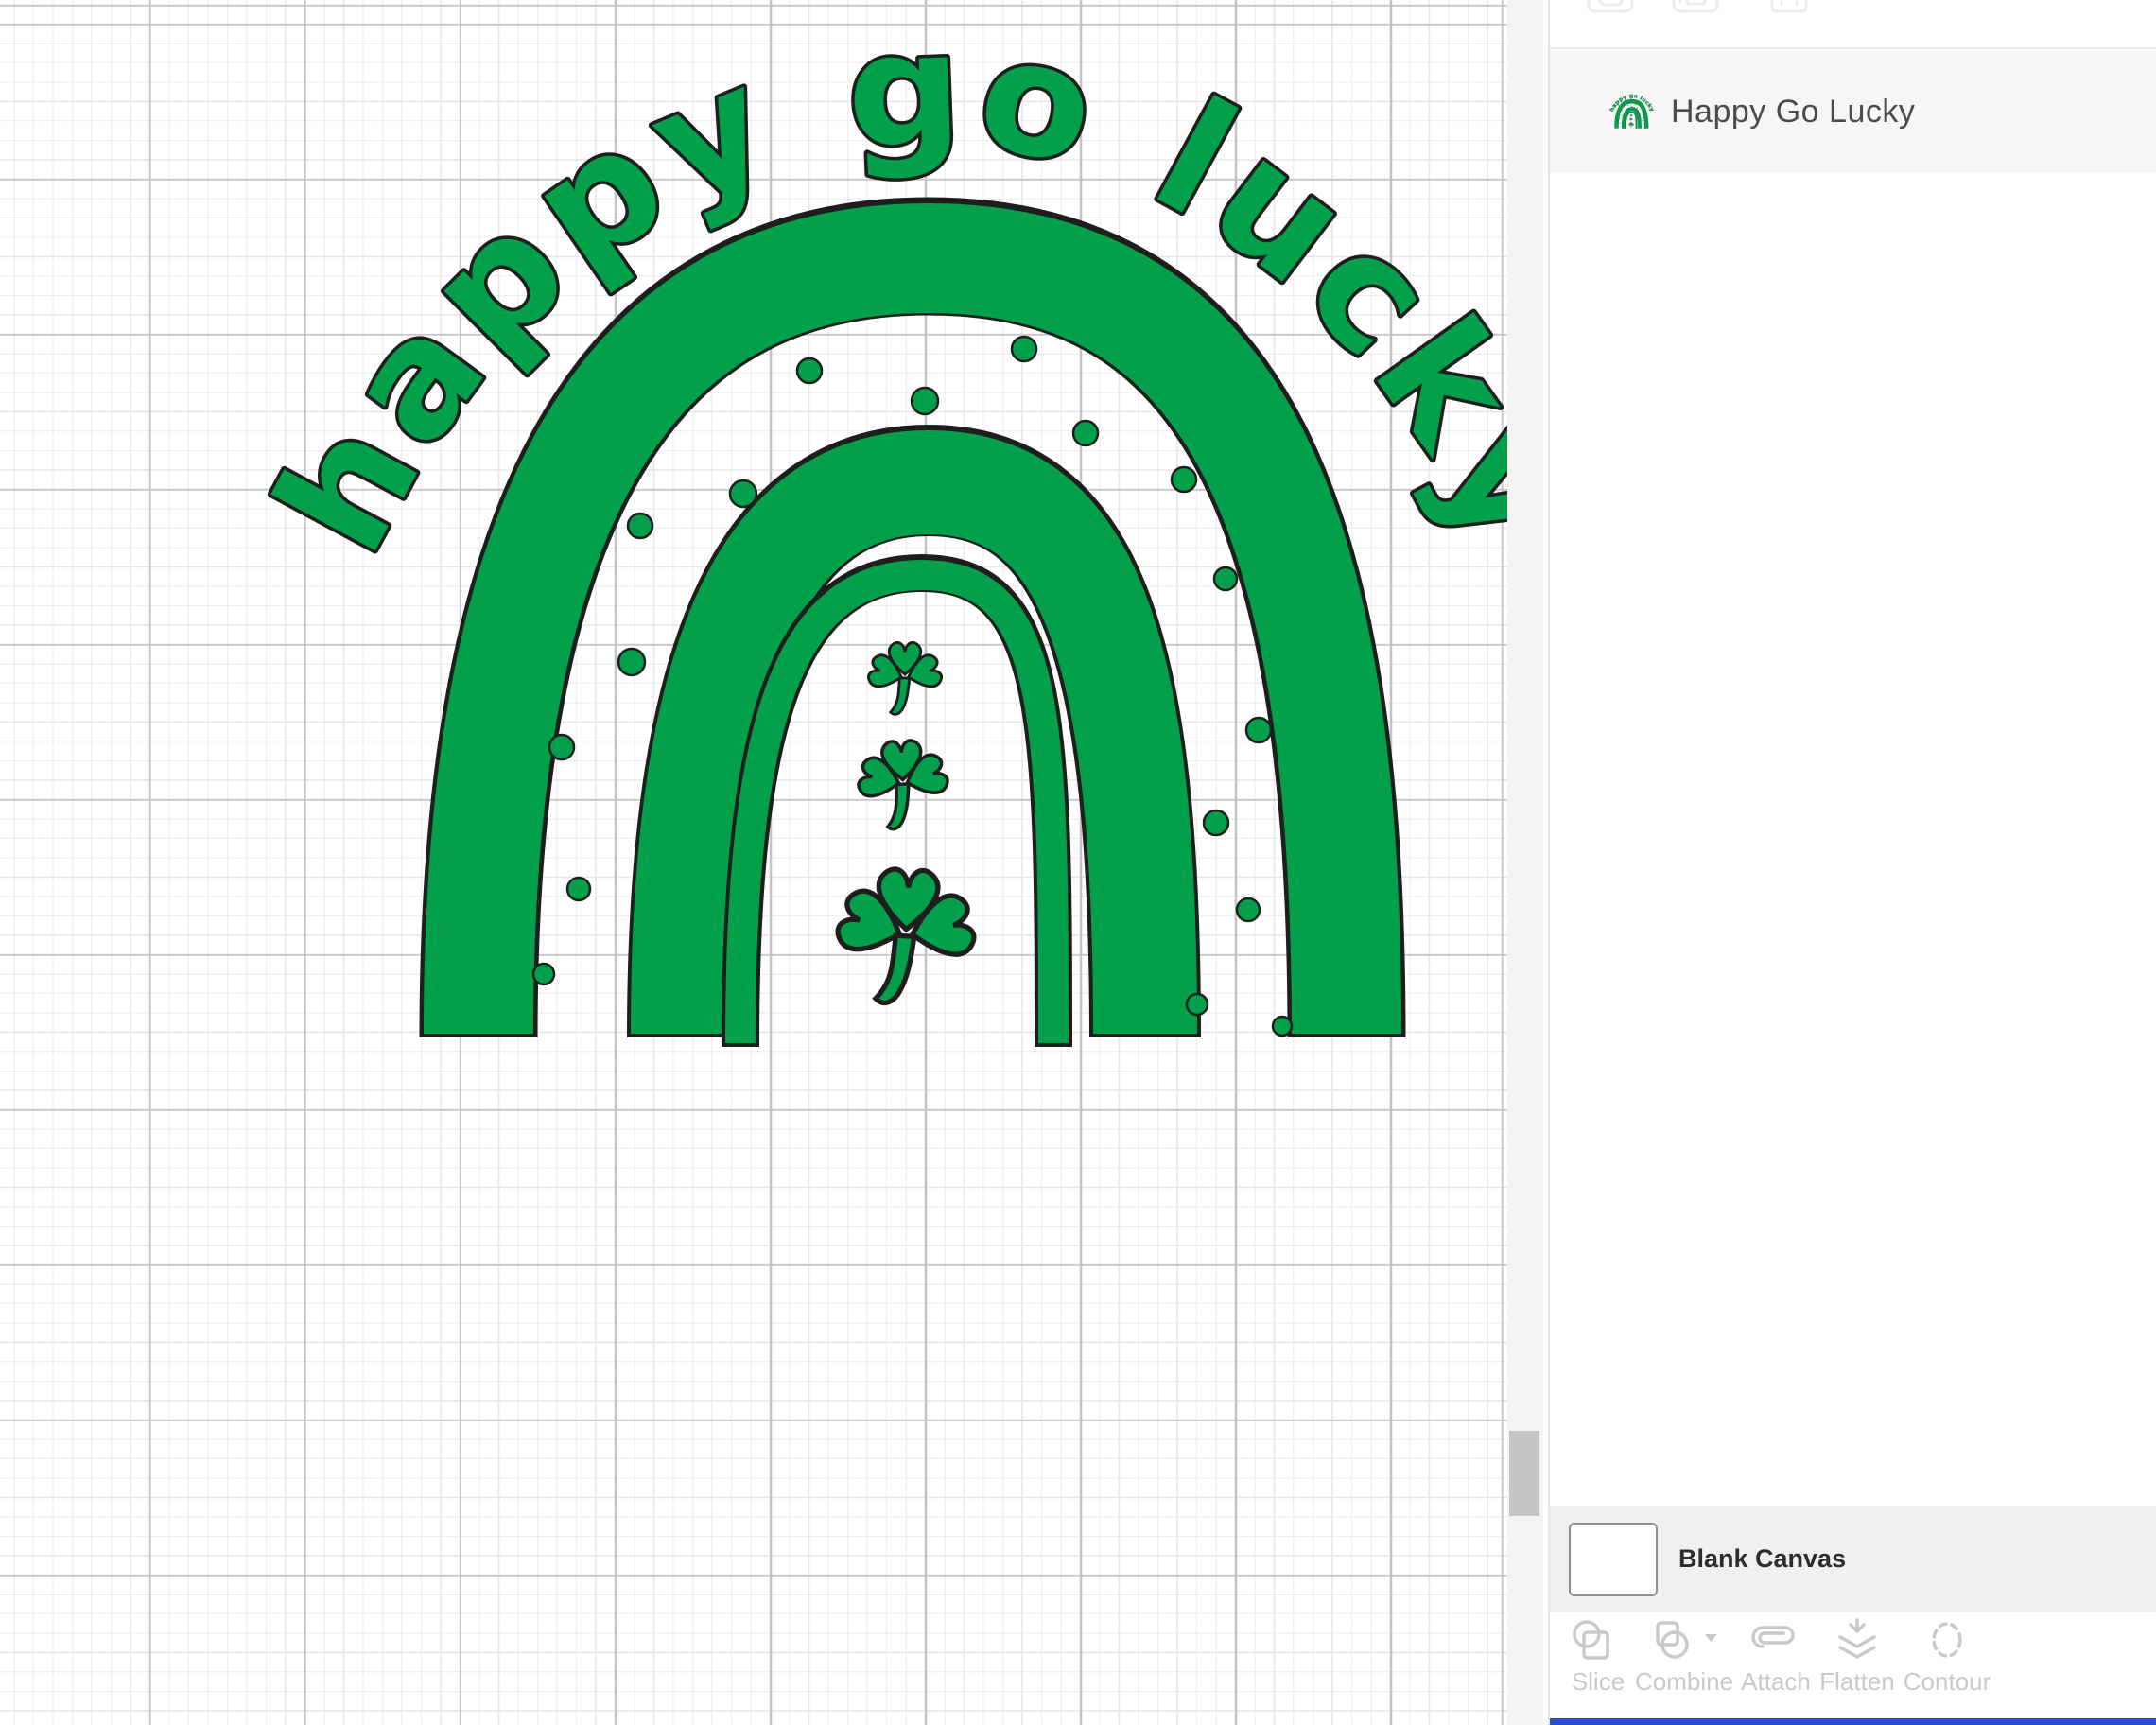  What do you see at coordinates (1591, 1640) in the screenshot?
I see `slice-icon` at bounding box center [1591, 1640].